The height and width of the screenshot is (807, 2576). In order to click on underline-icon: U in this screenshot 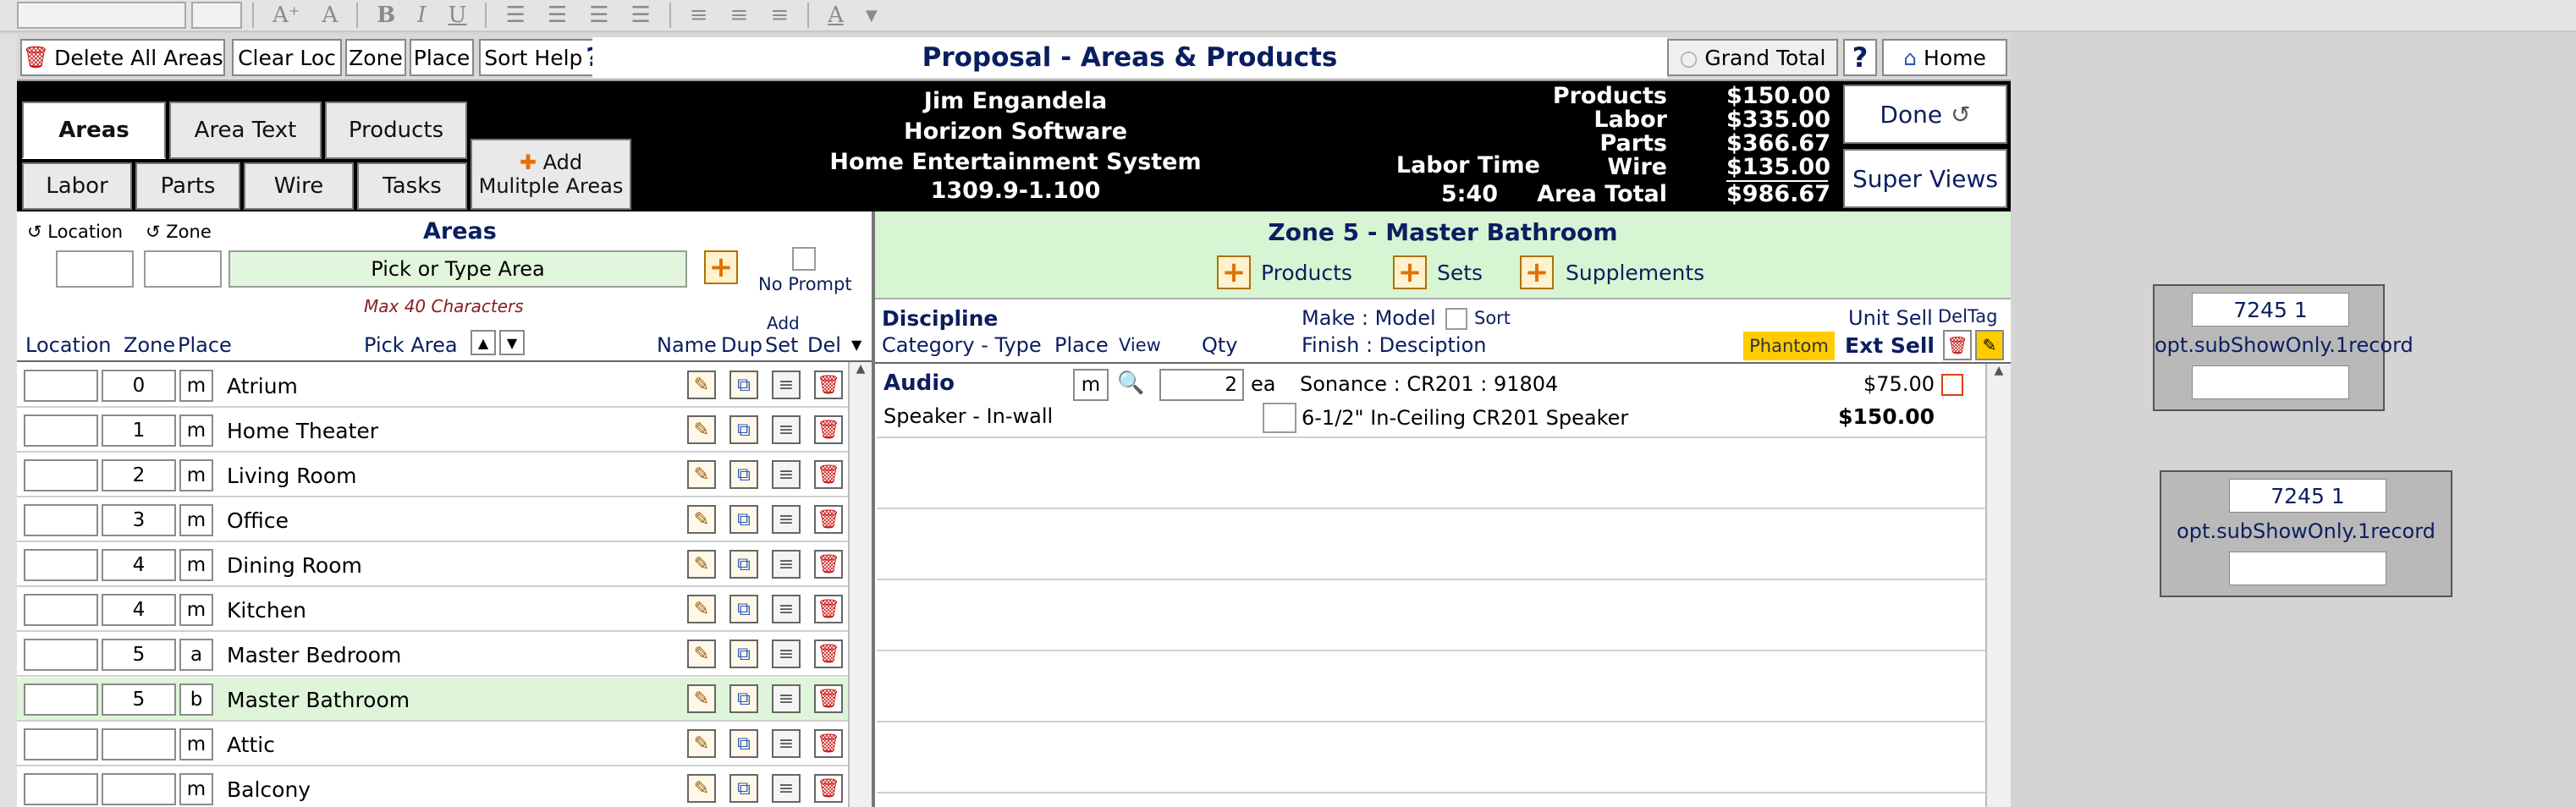, I will do `click(458, 15)`.